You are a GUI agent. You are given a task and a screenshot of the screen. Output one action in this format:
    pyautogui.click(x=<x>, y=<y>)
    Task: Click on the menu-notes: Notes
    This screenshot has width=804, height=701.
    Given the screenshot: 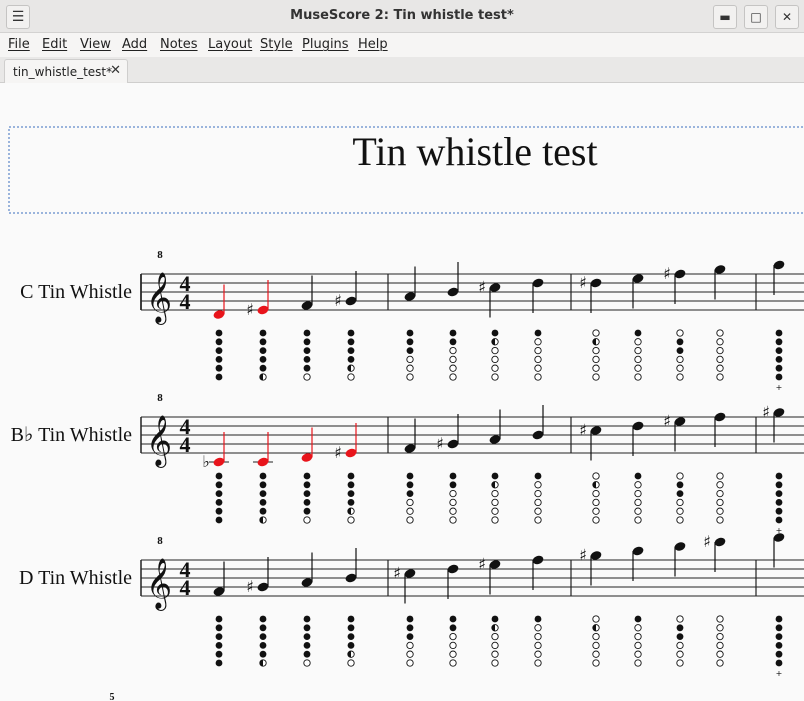 What is the action you would take?
    pyautogui.click(x=179, y=44)
    